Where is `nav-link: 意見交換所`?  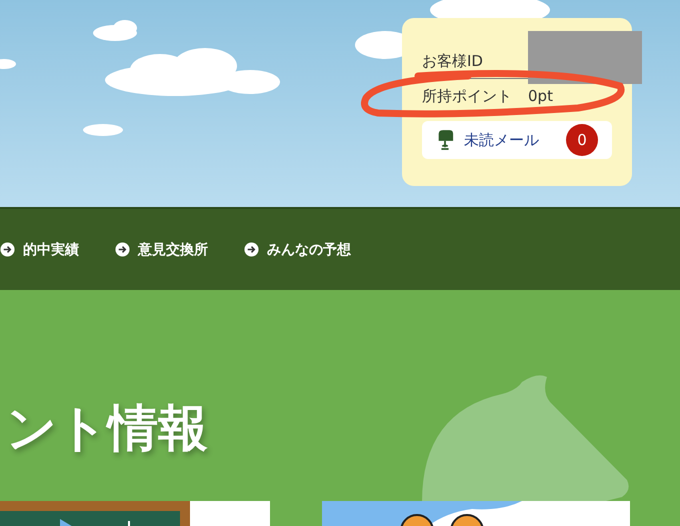 nav-link: 意見交換所 is located at coordinates (161, 249).